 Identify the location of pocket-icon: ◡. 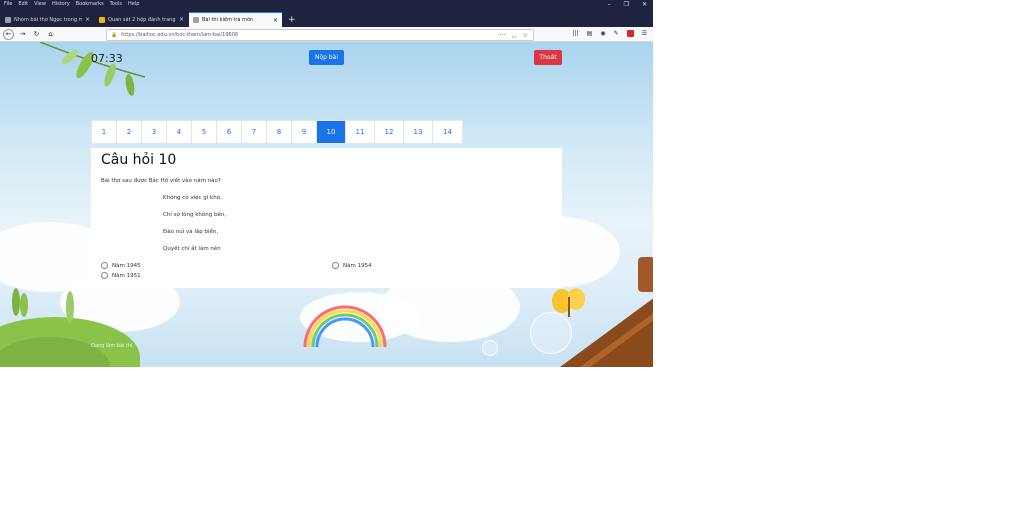
(513, 35).